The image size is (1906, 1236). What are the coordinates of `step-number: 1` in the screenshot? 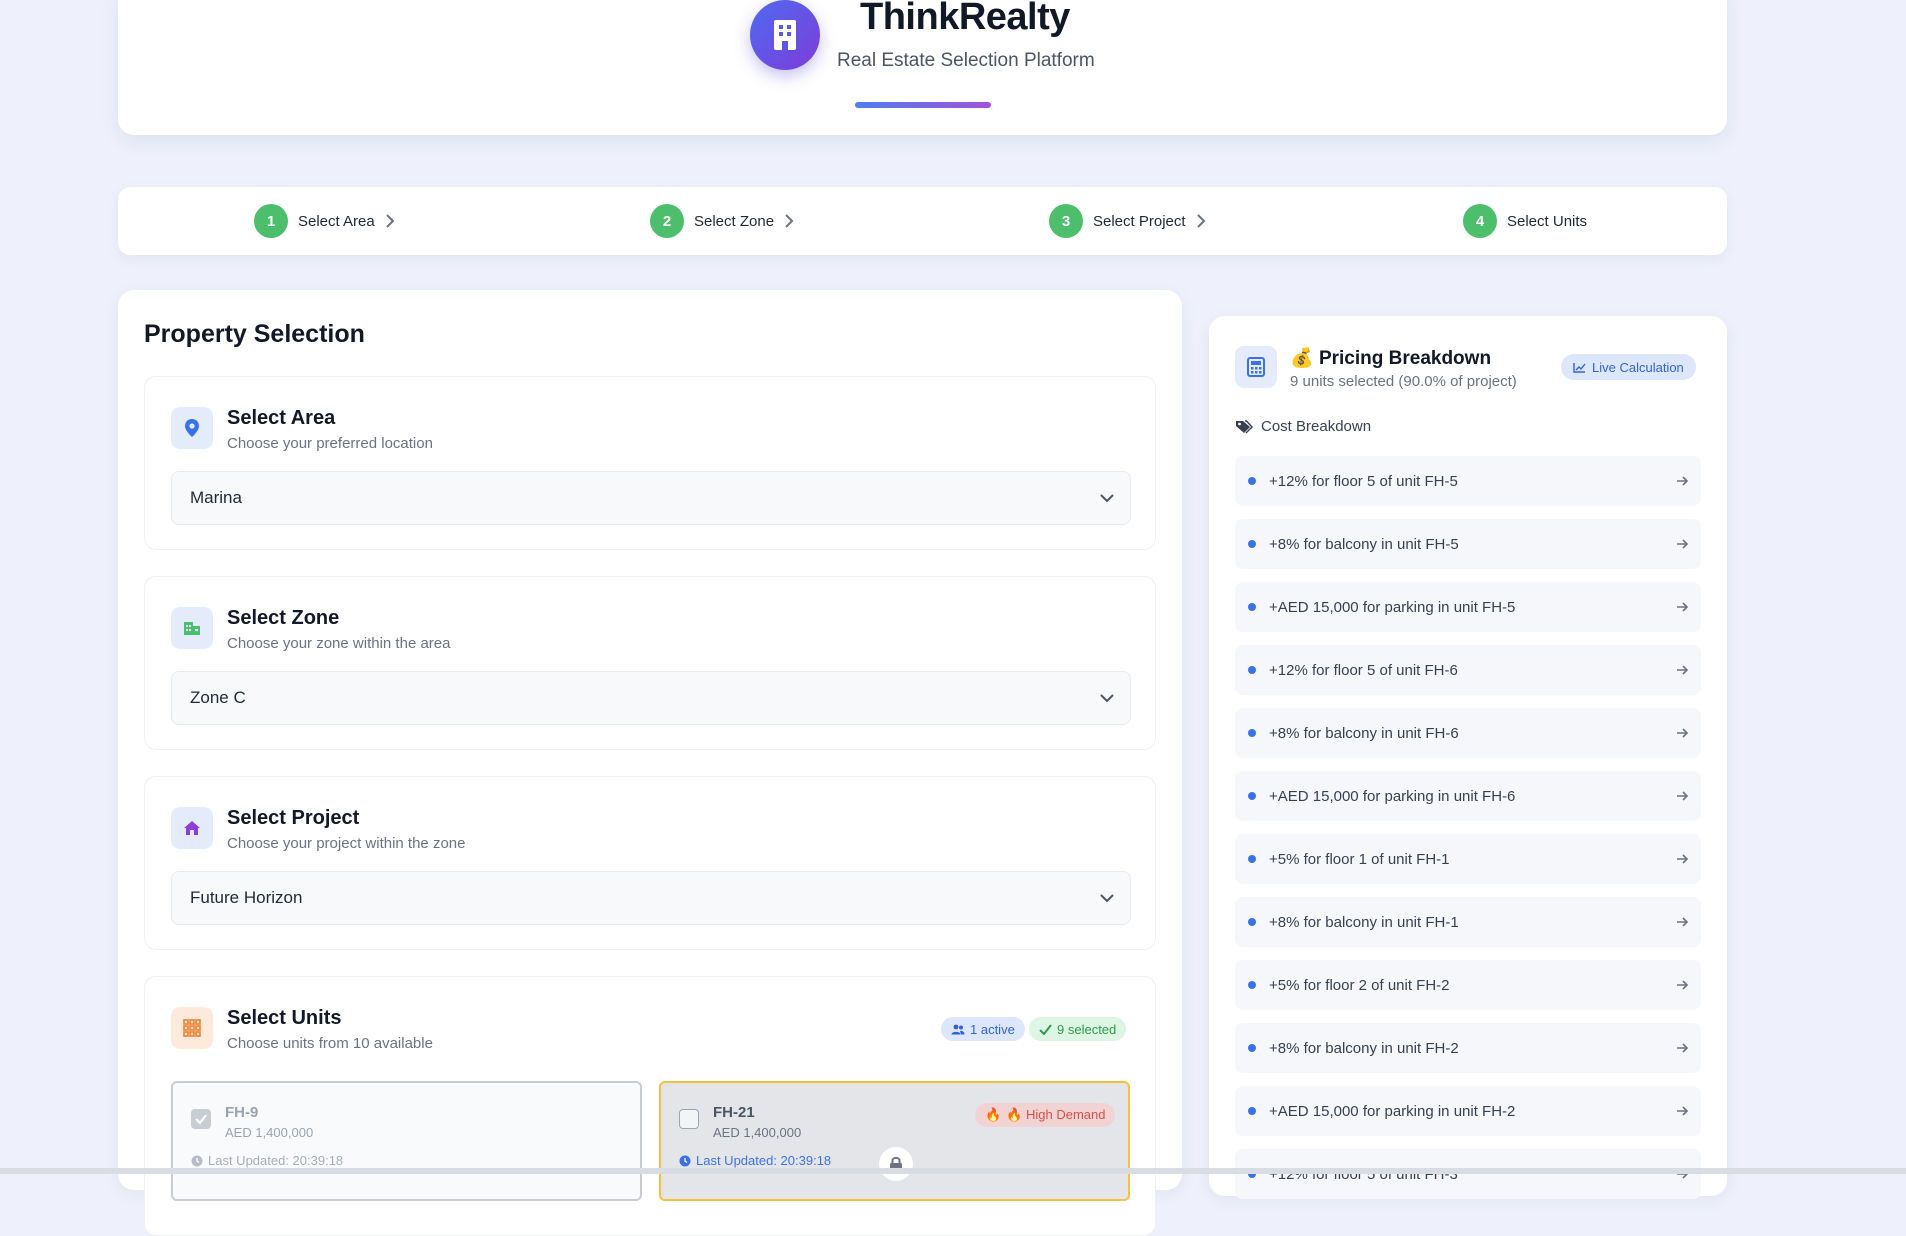 It's located at (271, 221).